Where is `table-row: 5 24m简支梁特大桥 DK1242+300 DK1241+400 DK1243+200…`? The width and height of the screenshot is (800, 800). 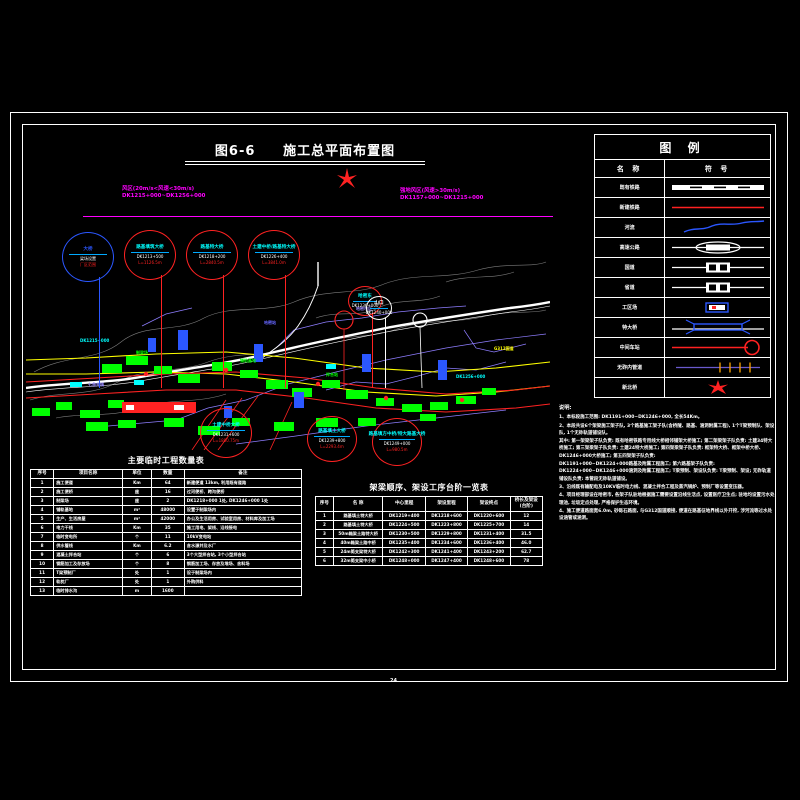
table-row: 5 24m简支梁特大桥 DK1242+300 DK1241+400 DK1243+200… is located at coordinates (429, 552).